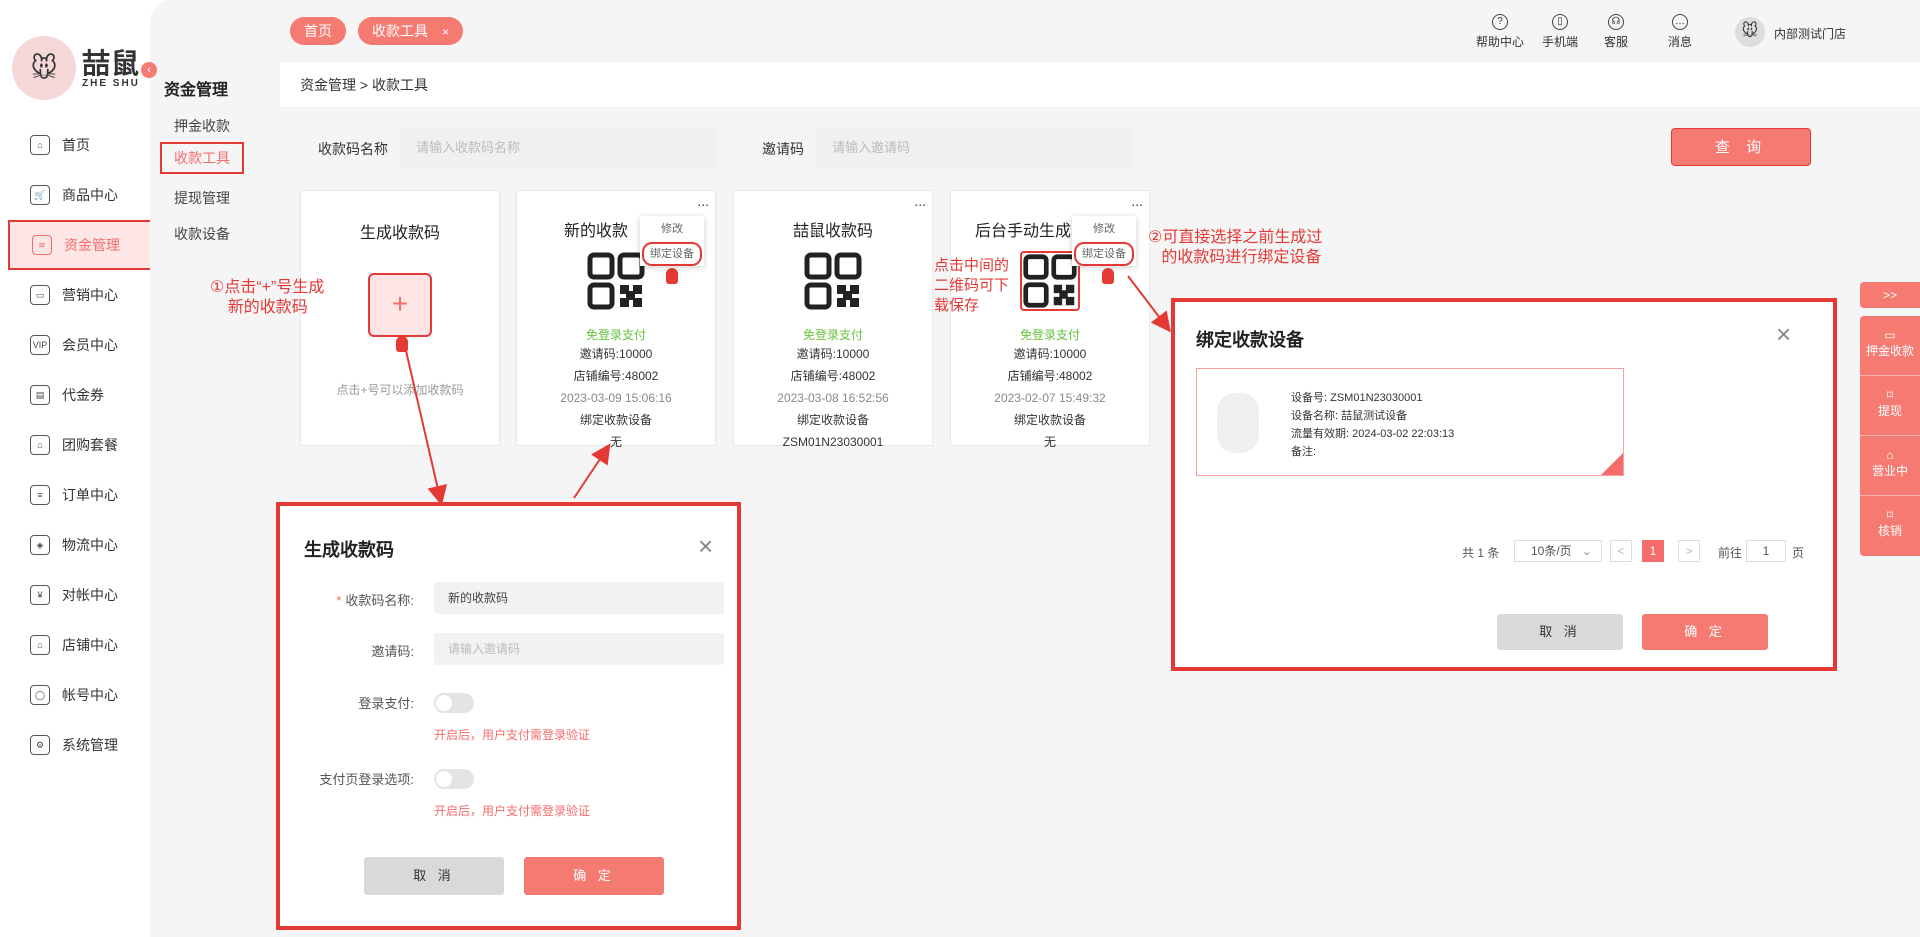  I want to click on nav-item-shop: ⌂ 店铺中心, so click(80, 645).